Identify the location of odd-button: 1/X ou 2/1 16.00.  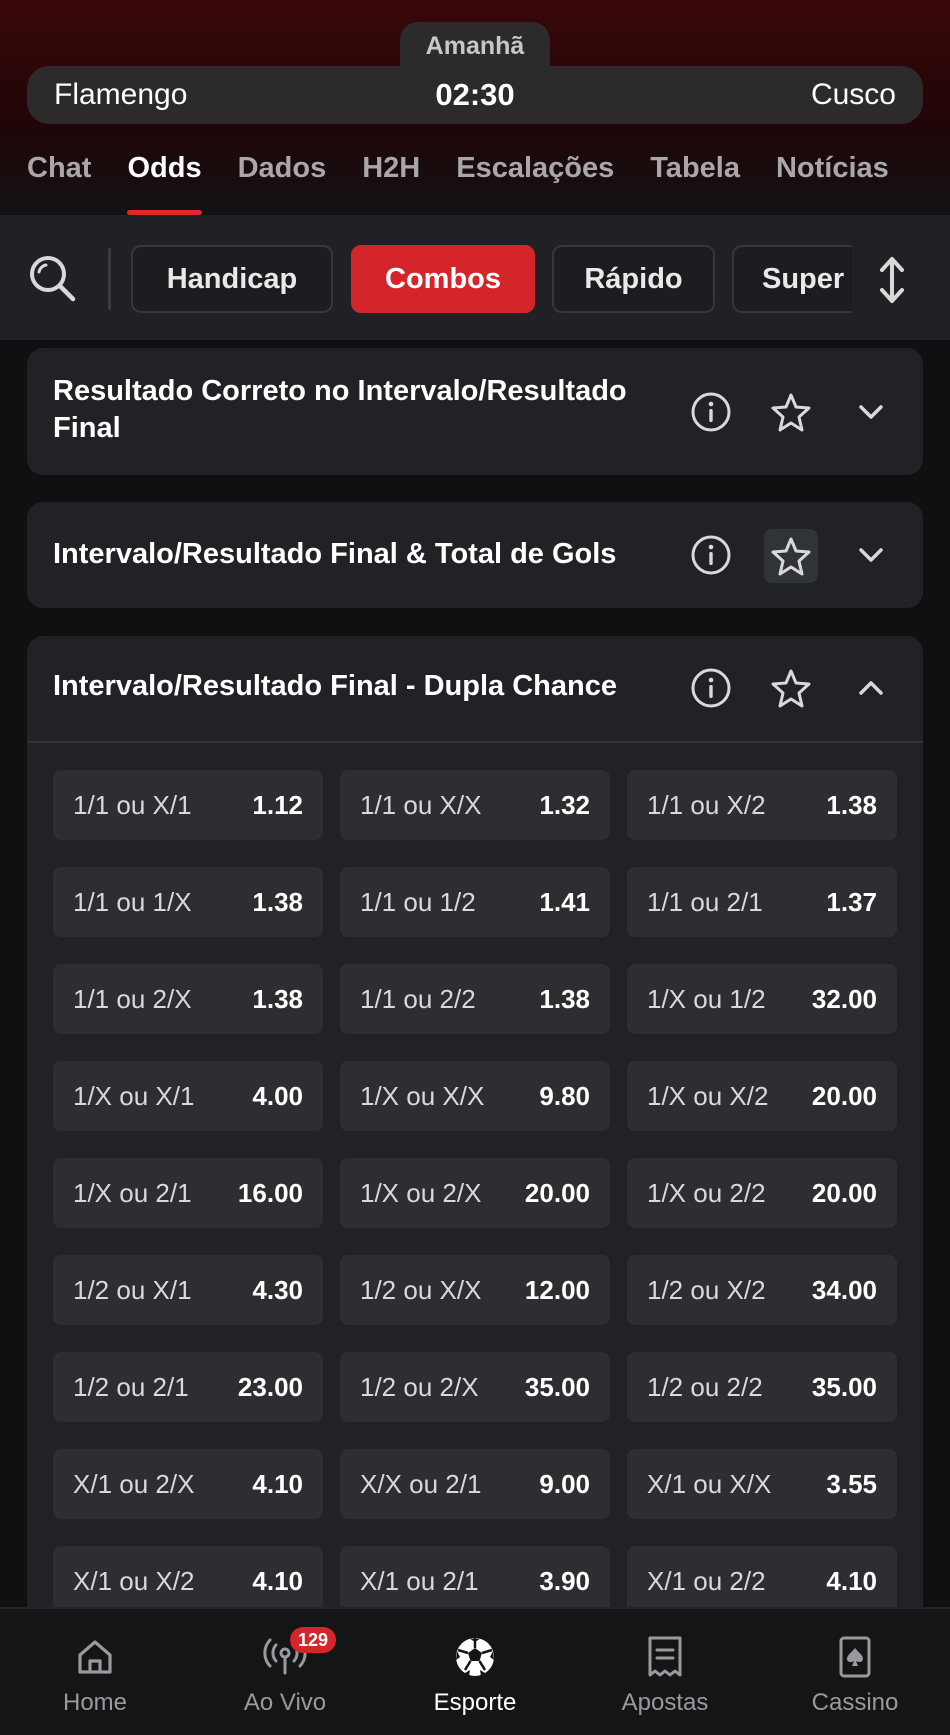
(188, 1193).